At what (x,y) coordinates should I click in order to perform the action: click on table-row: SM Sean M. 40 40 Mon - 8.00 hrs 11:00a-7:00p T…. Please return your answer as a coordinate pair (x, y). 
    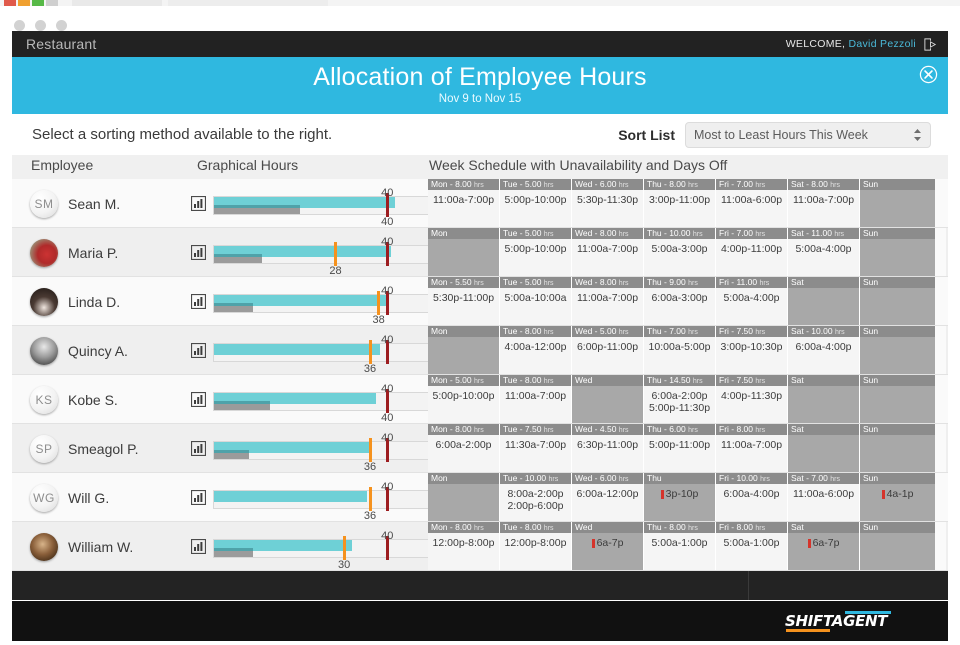
    Looking at the image, I should click on (480, 203).